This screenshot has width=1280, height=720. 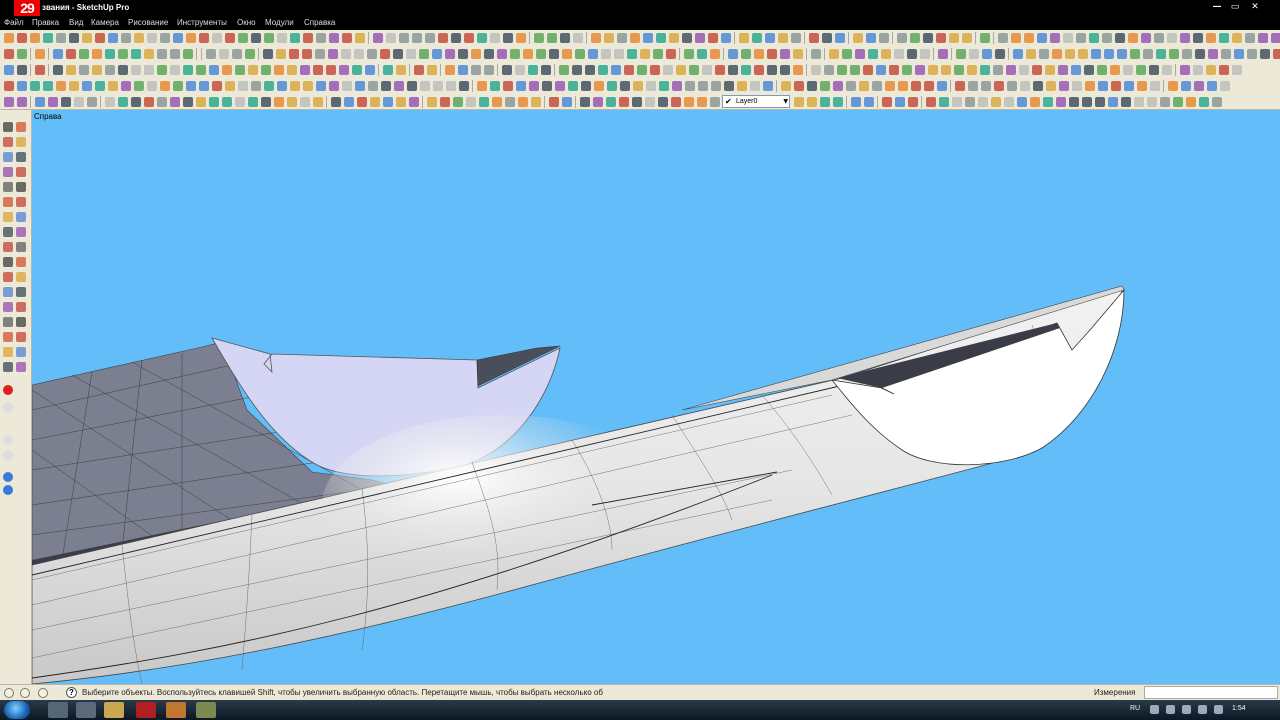 What do you see at coordinates (9, 693) in the screenshot?
I see `geo-location-icon` at bounding box center [9, 693].